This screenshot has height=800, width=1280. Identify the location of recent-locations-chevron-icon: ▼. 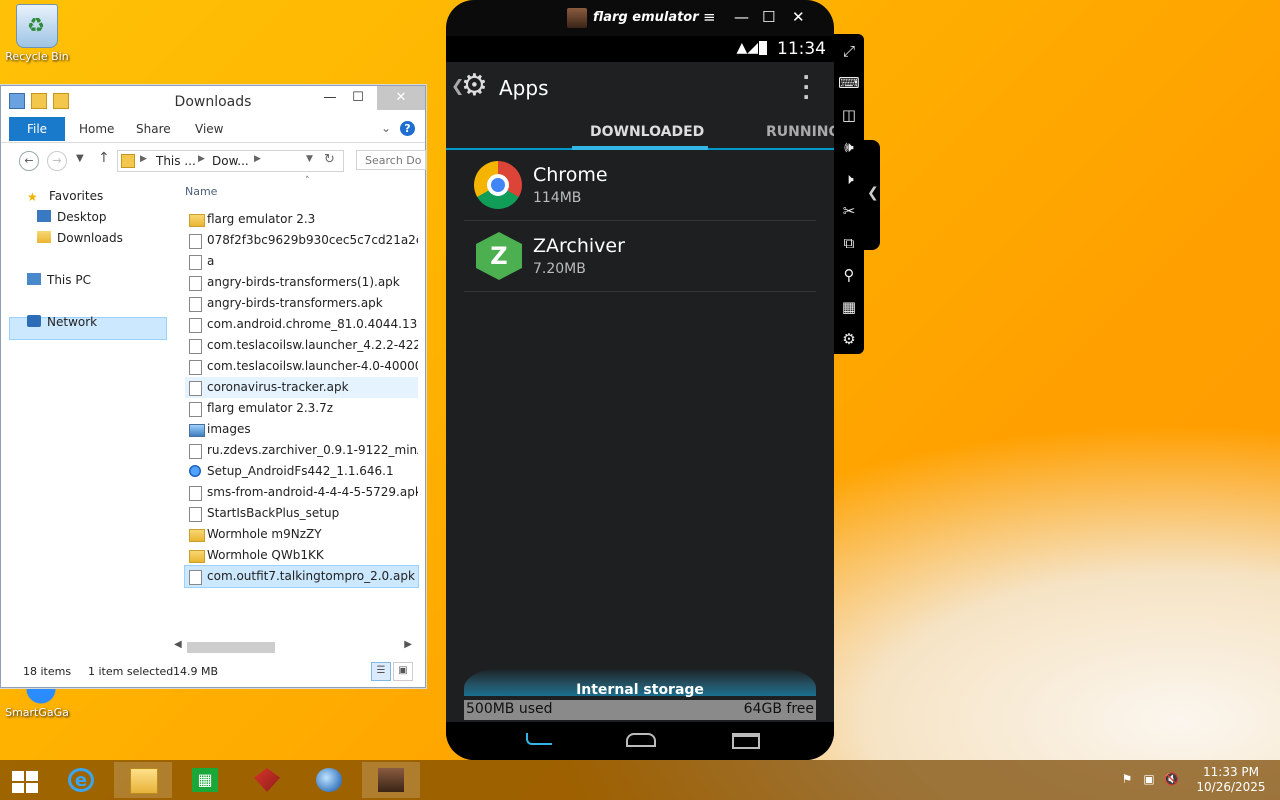
(80, 158).